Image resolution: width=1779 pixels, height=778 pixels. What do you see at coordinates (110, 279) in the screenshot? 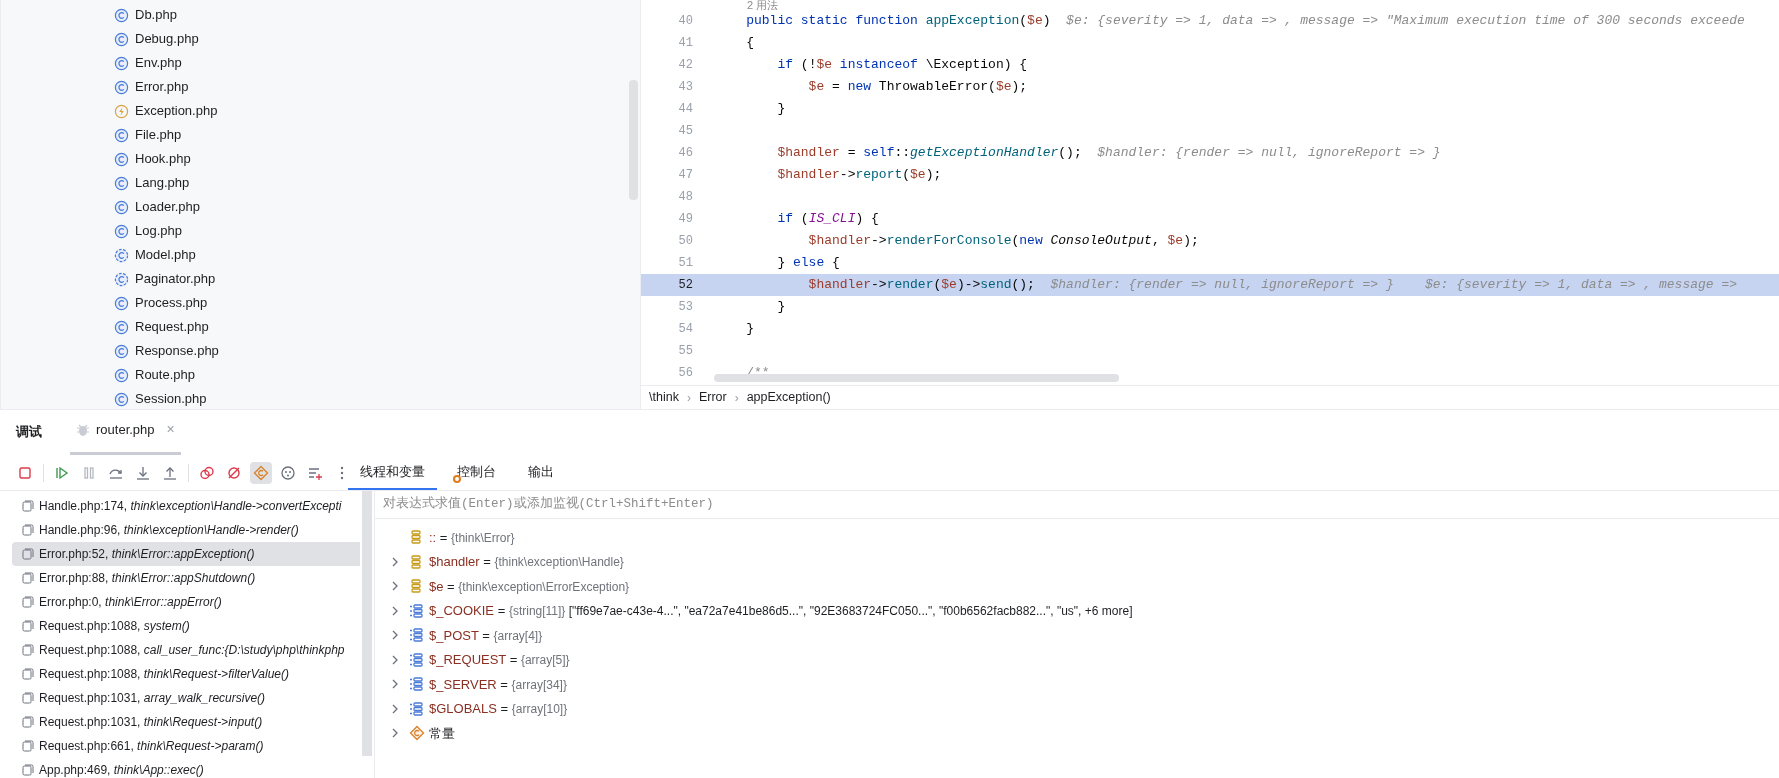
I see `file-tree-item: Paginator.php` at bounding box center [110, 279].